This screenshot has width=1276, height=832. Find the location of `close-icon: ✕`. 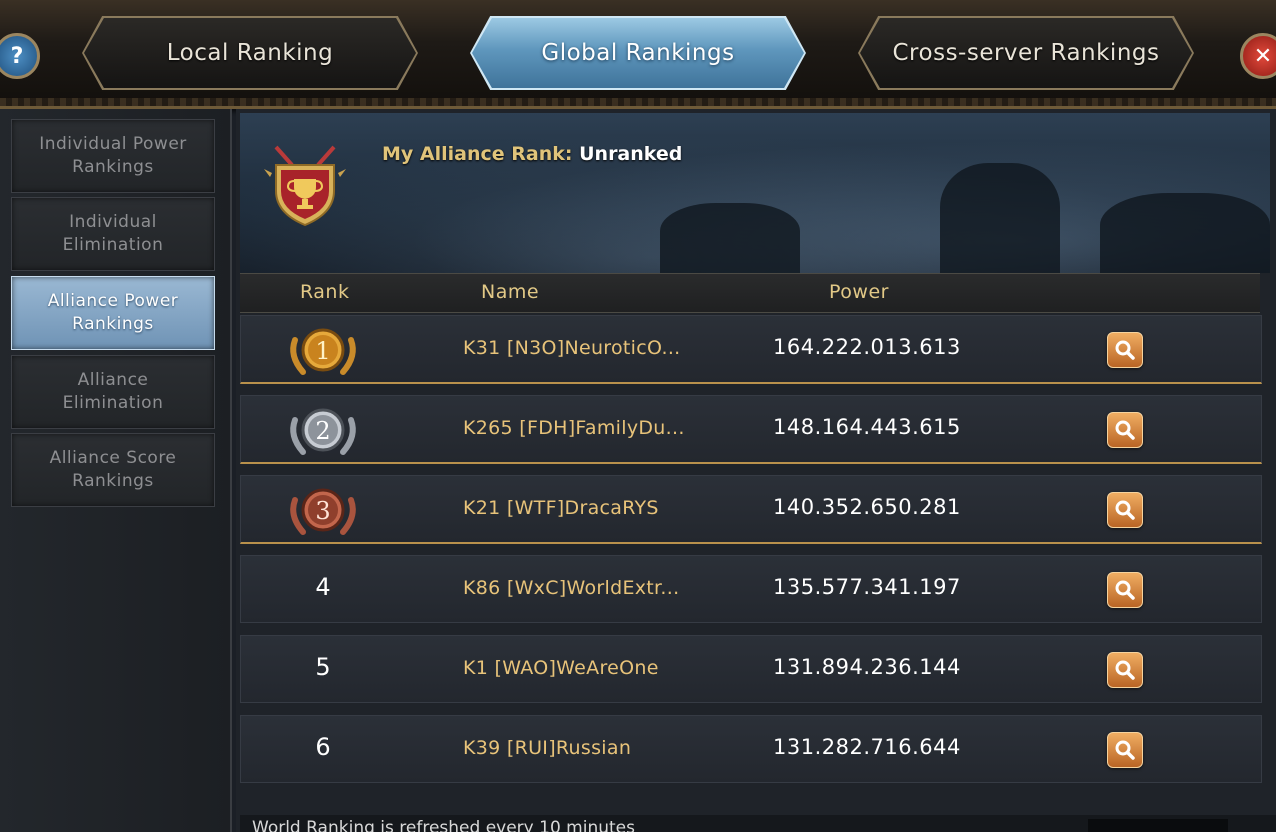

close-icon: ✕ is located at coordinates (1263, 56).